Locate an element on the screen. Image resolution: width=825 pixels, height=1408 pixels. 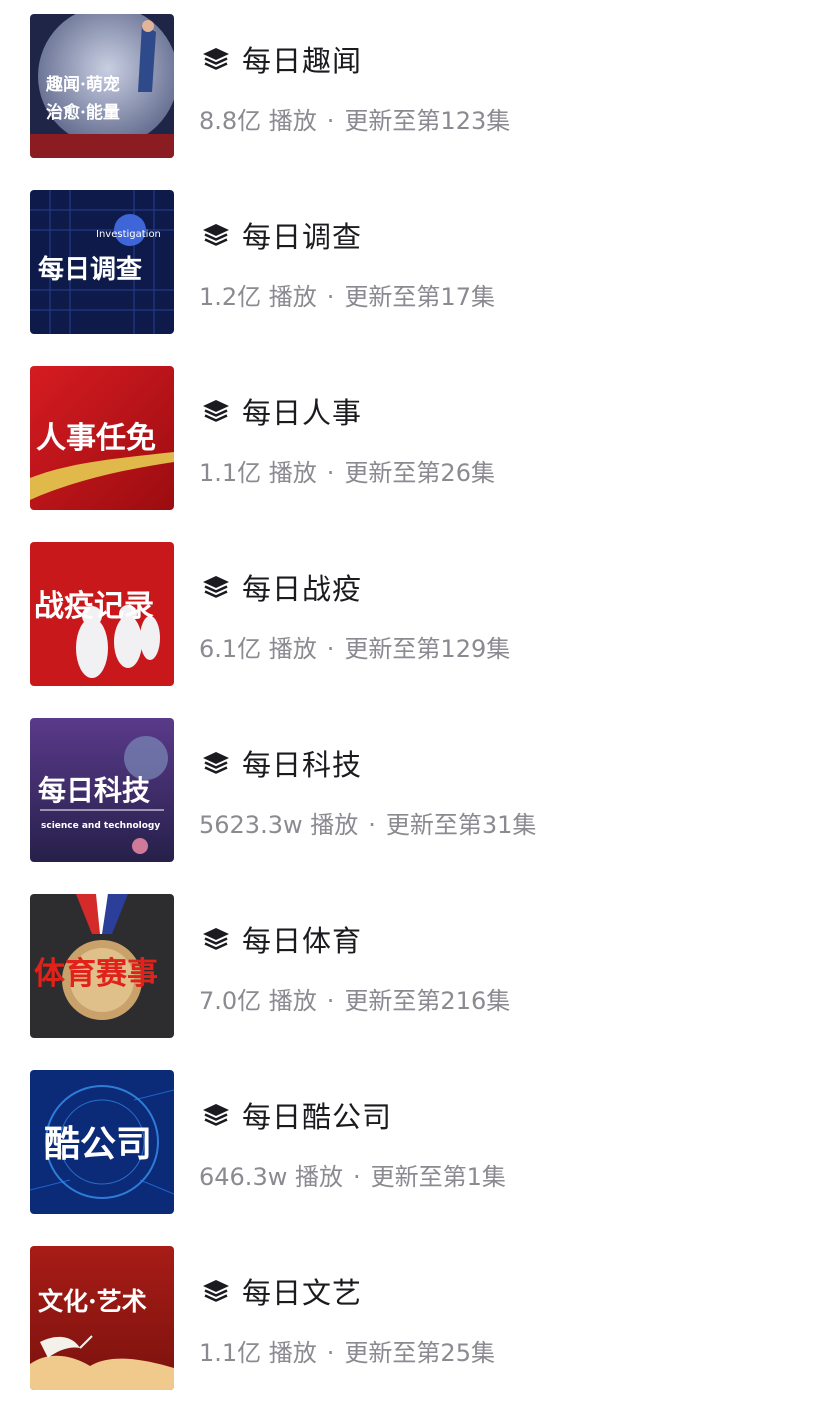
update-status: 更新至第31集 is located at coordinates (461, 825).